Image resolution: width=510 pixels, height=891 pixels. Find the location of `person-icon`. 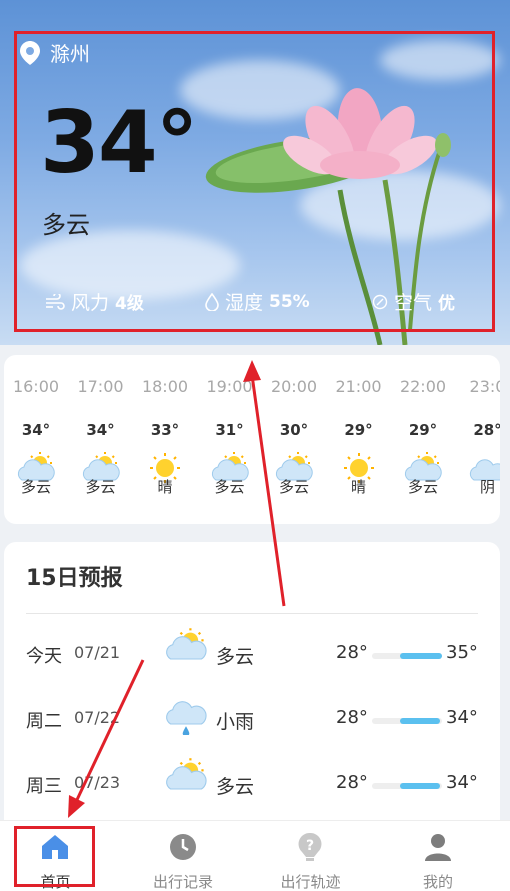

person-icon is located at coordinates (437, 847).